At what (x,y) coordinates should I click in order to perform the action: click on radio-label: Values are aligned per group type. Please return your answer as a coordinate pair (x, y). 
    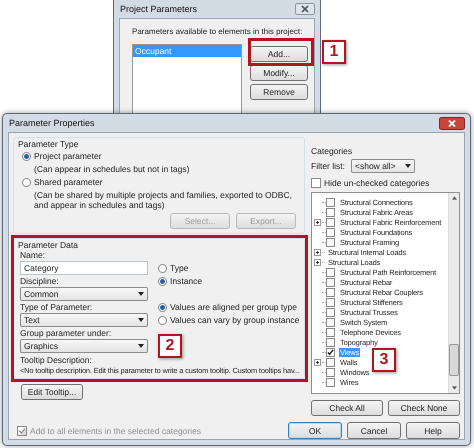
    Looking at the image, I should click on (233, 307).